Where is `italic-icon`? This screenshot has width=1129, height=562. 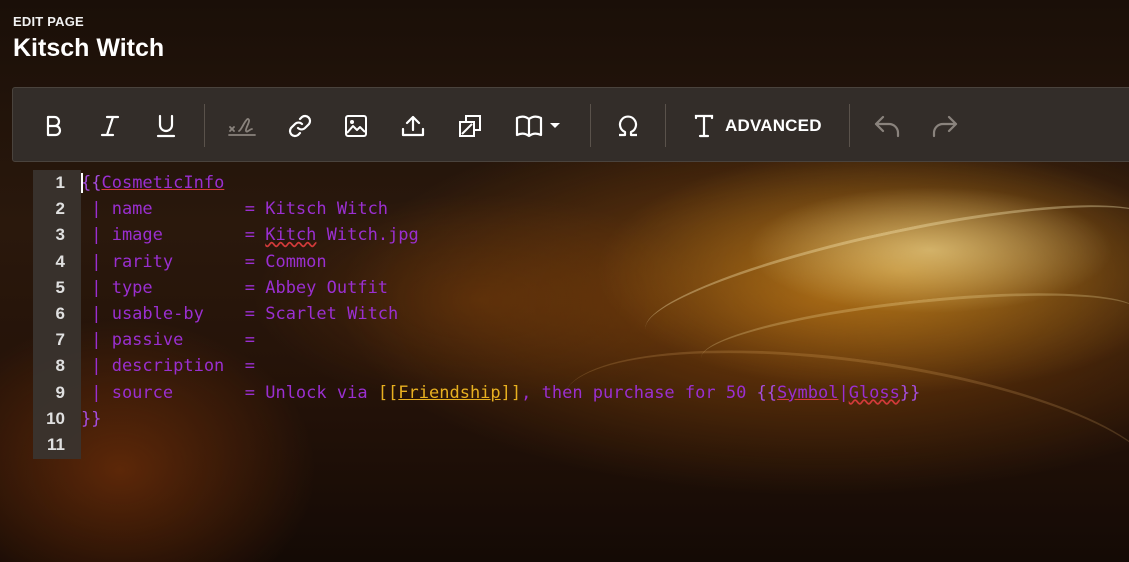 italic-icon is located at coordinates (110, 125).